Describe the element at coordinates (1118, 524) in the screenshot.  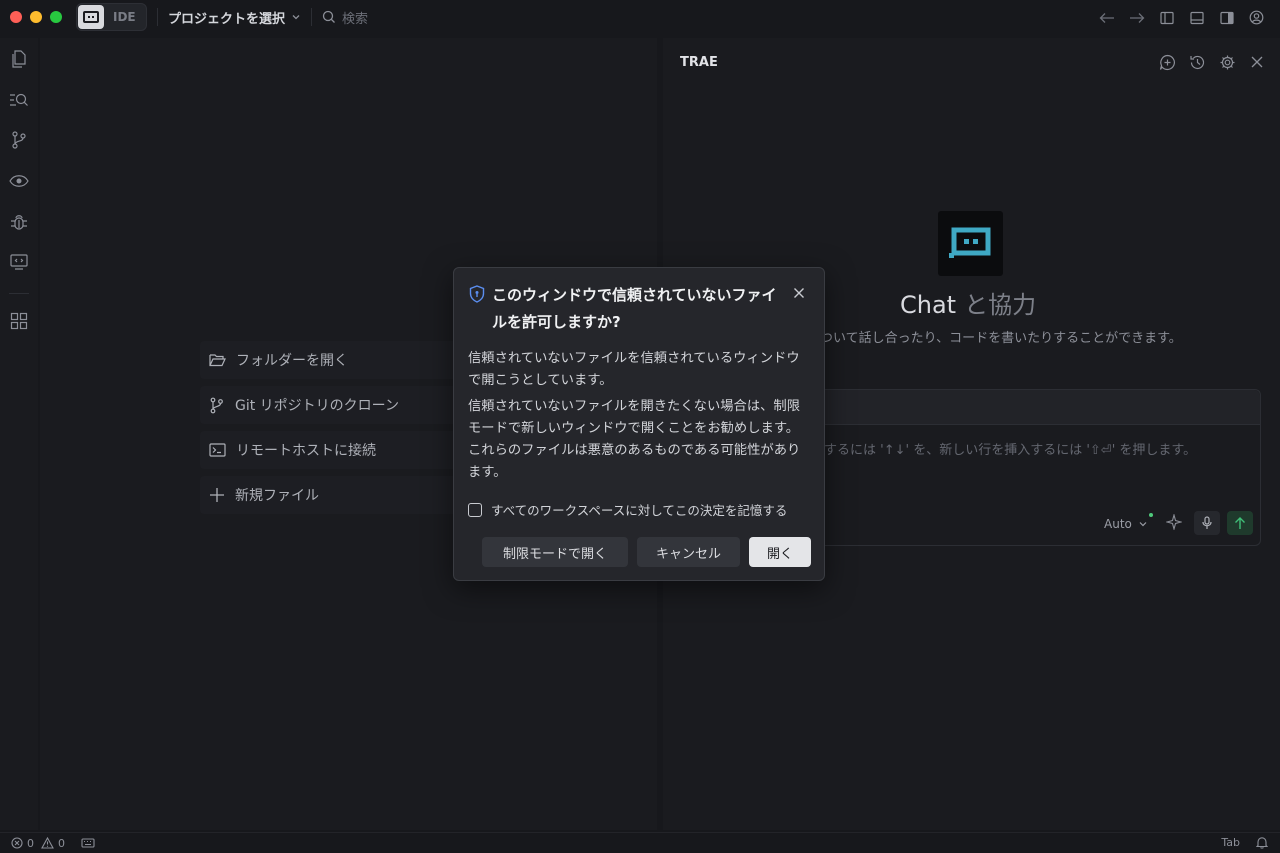
I see `model-selector-label: Auto` at that location.